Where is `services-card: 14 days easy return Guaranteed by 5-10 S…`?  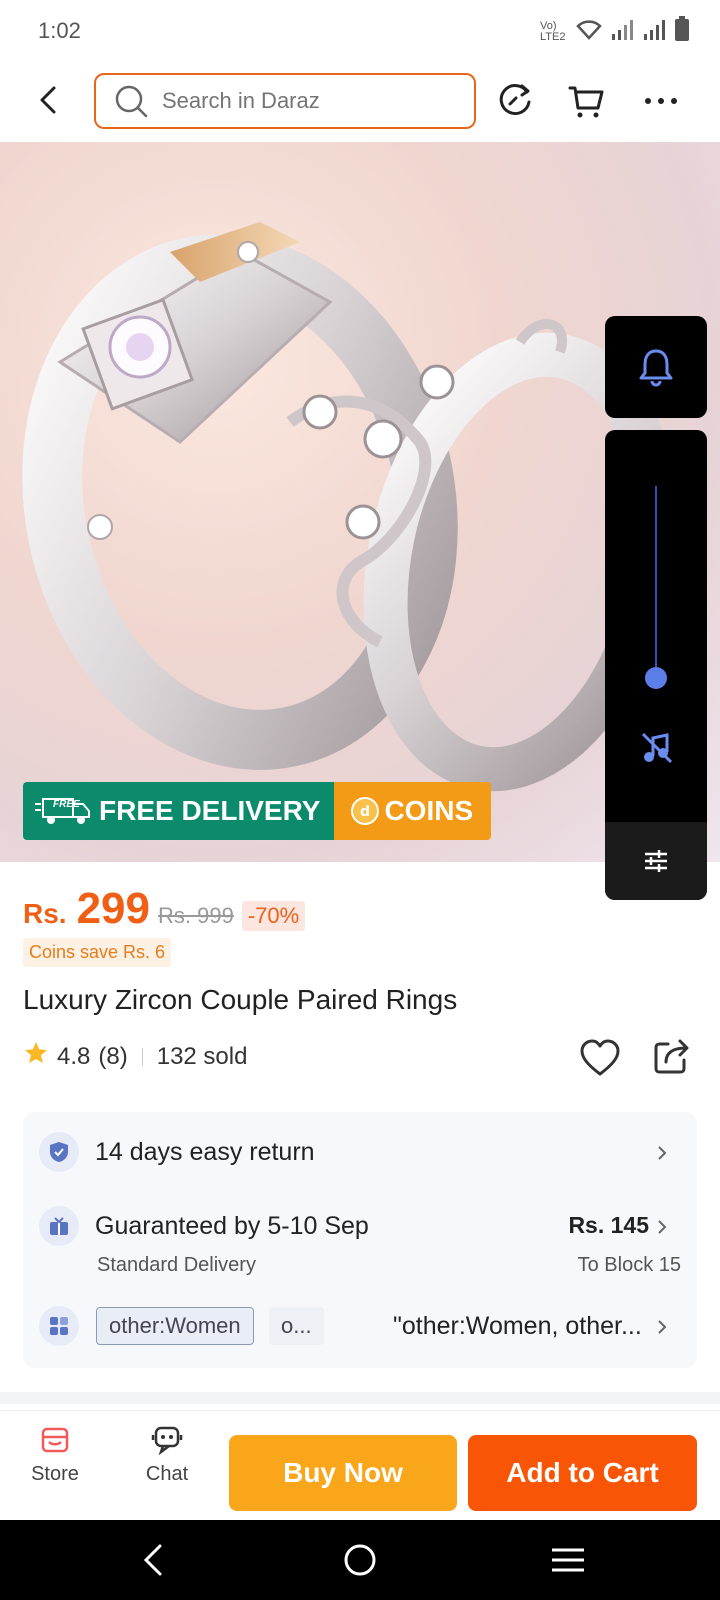
services-card: 14 days easy return Guaranteed by 5-10 S… is located at coordinates (360, 1240).